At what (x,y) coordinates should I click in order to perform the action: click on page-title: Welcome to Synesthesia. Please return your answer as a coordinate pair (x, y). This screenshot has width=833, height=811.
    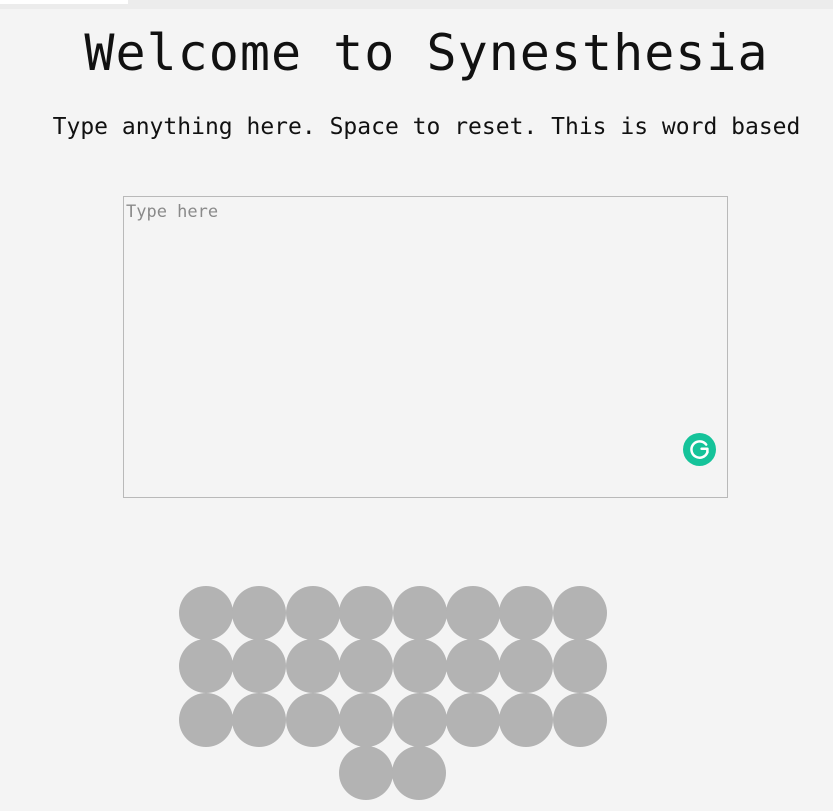
    Looking at the image, I should click on (426, 53).